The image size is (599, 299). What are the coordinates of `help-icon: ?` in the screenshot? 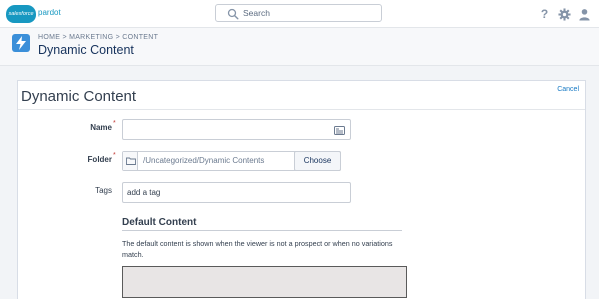 It's located at (544, 14).